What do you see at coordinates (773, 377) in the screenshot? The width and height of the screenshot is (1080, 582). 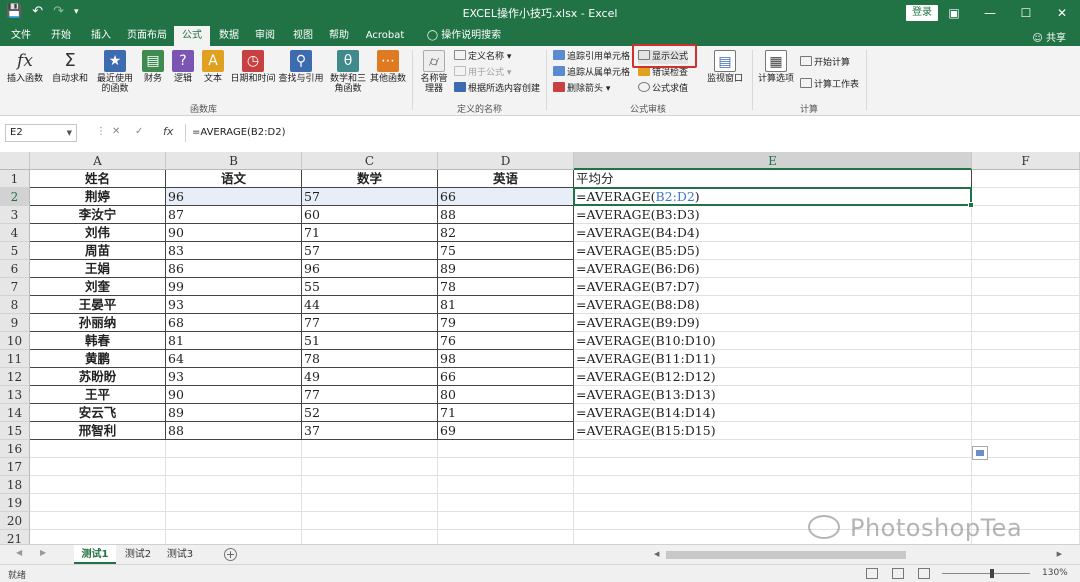 I see `average-formula-cell: =AVERAGE(B12:D12)` at bounding box center [773, 377].